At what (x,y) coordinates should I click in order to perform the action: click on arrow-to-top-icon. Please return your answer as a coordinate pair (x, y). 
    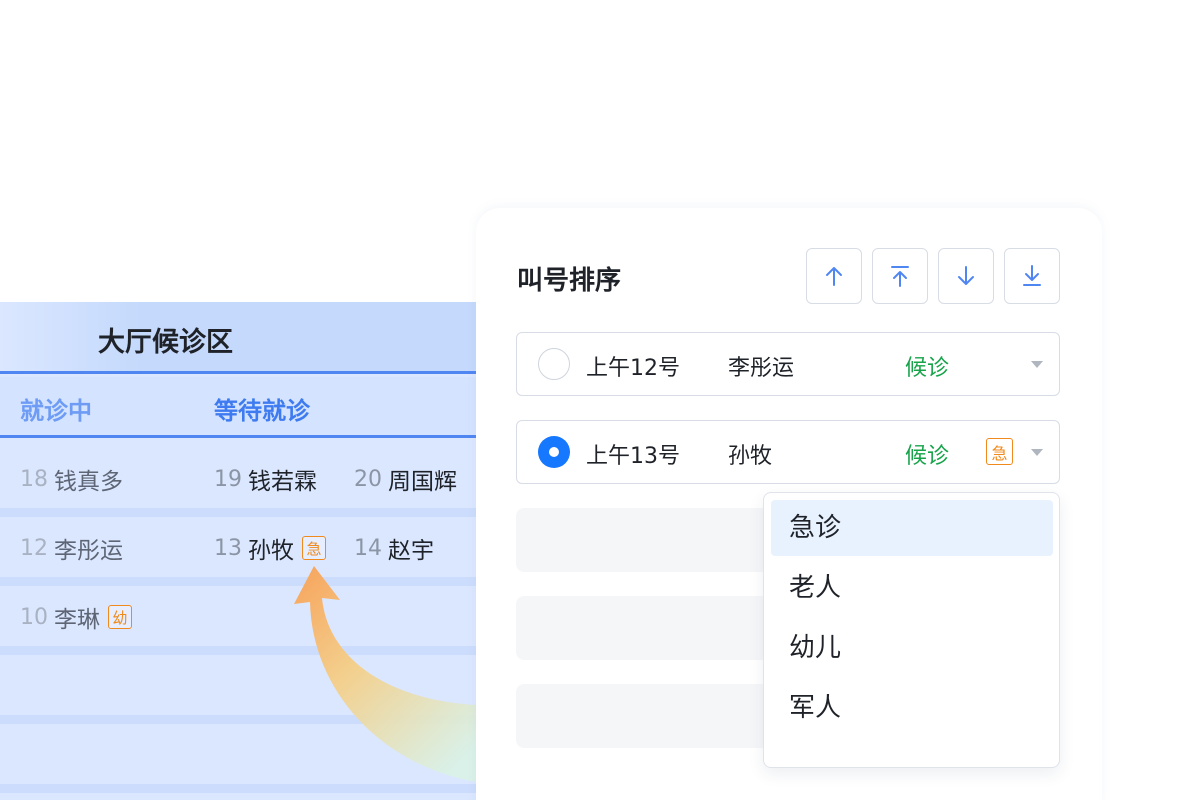
    Looking at the image, I should click on (900, 276).